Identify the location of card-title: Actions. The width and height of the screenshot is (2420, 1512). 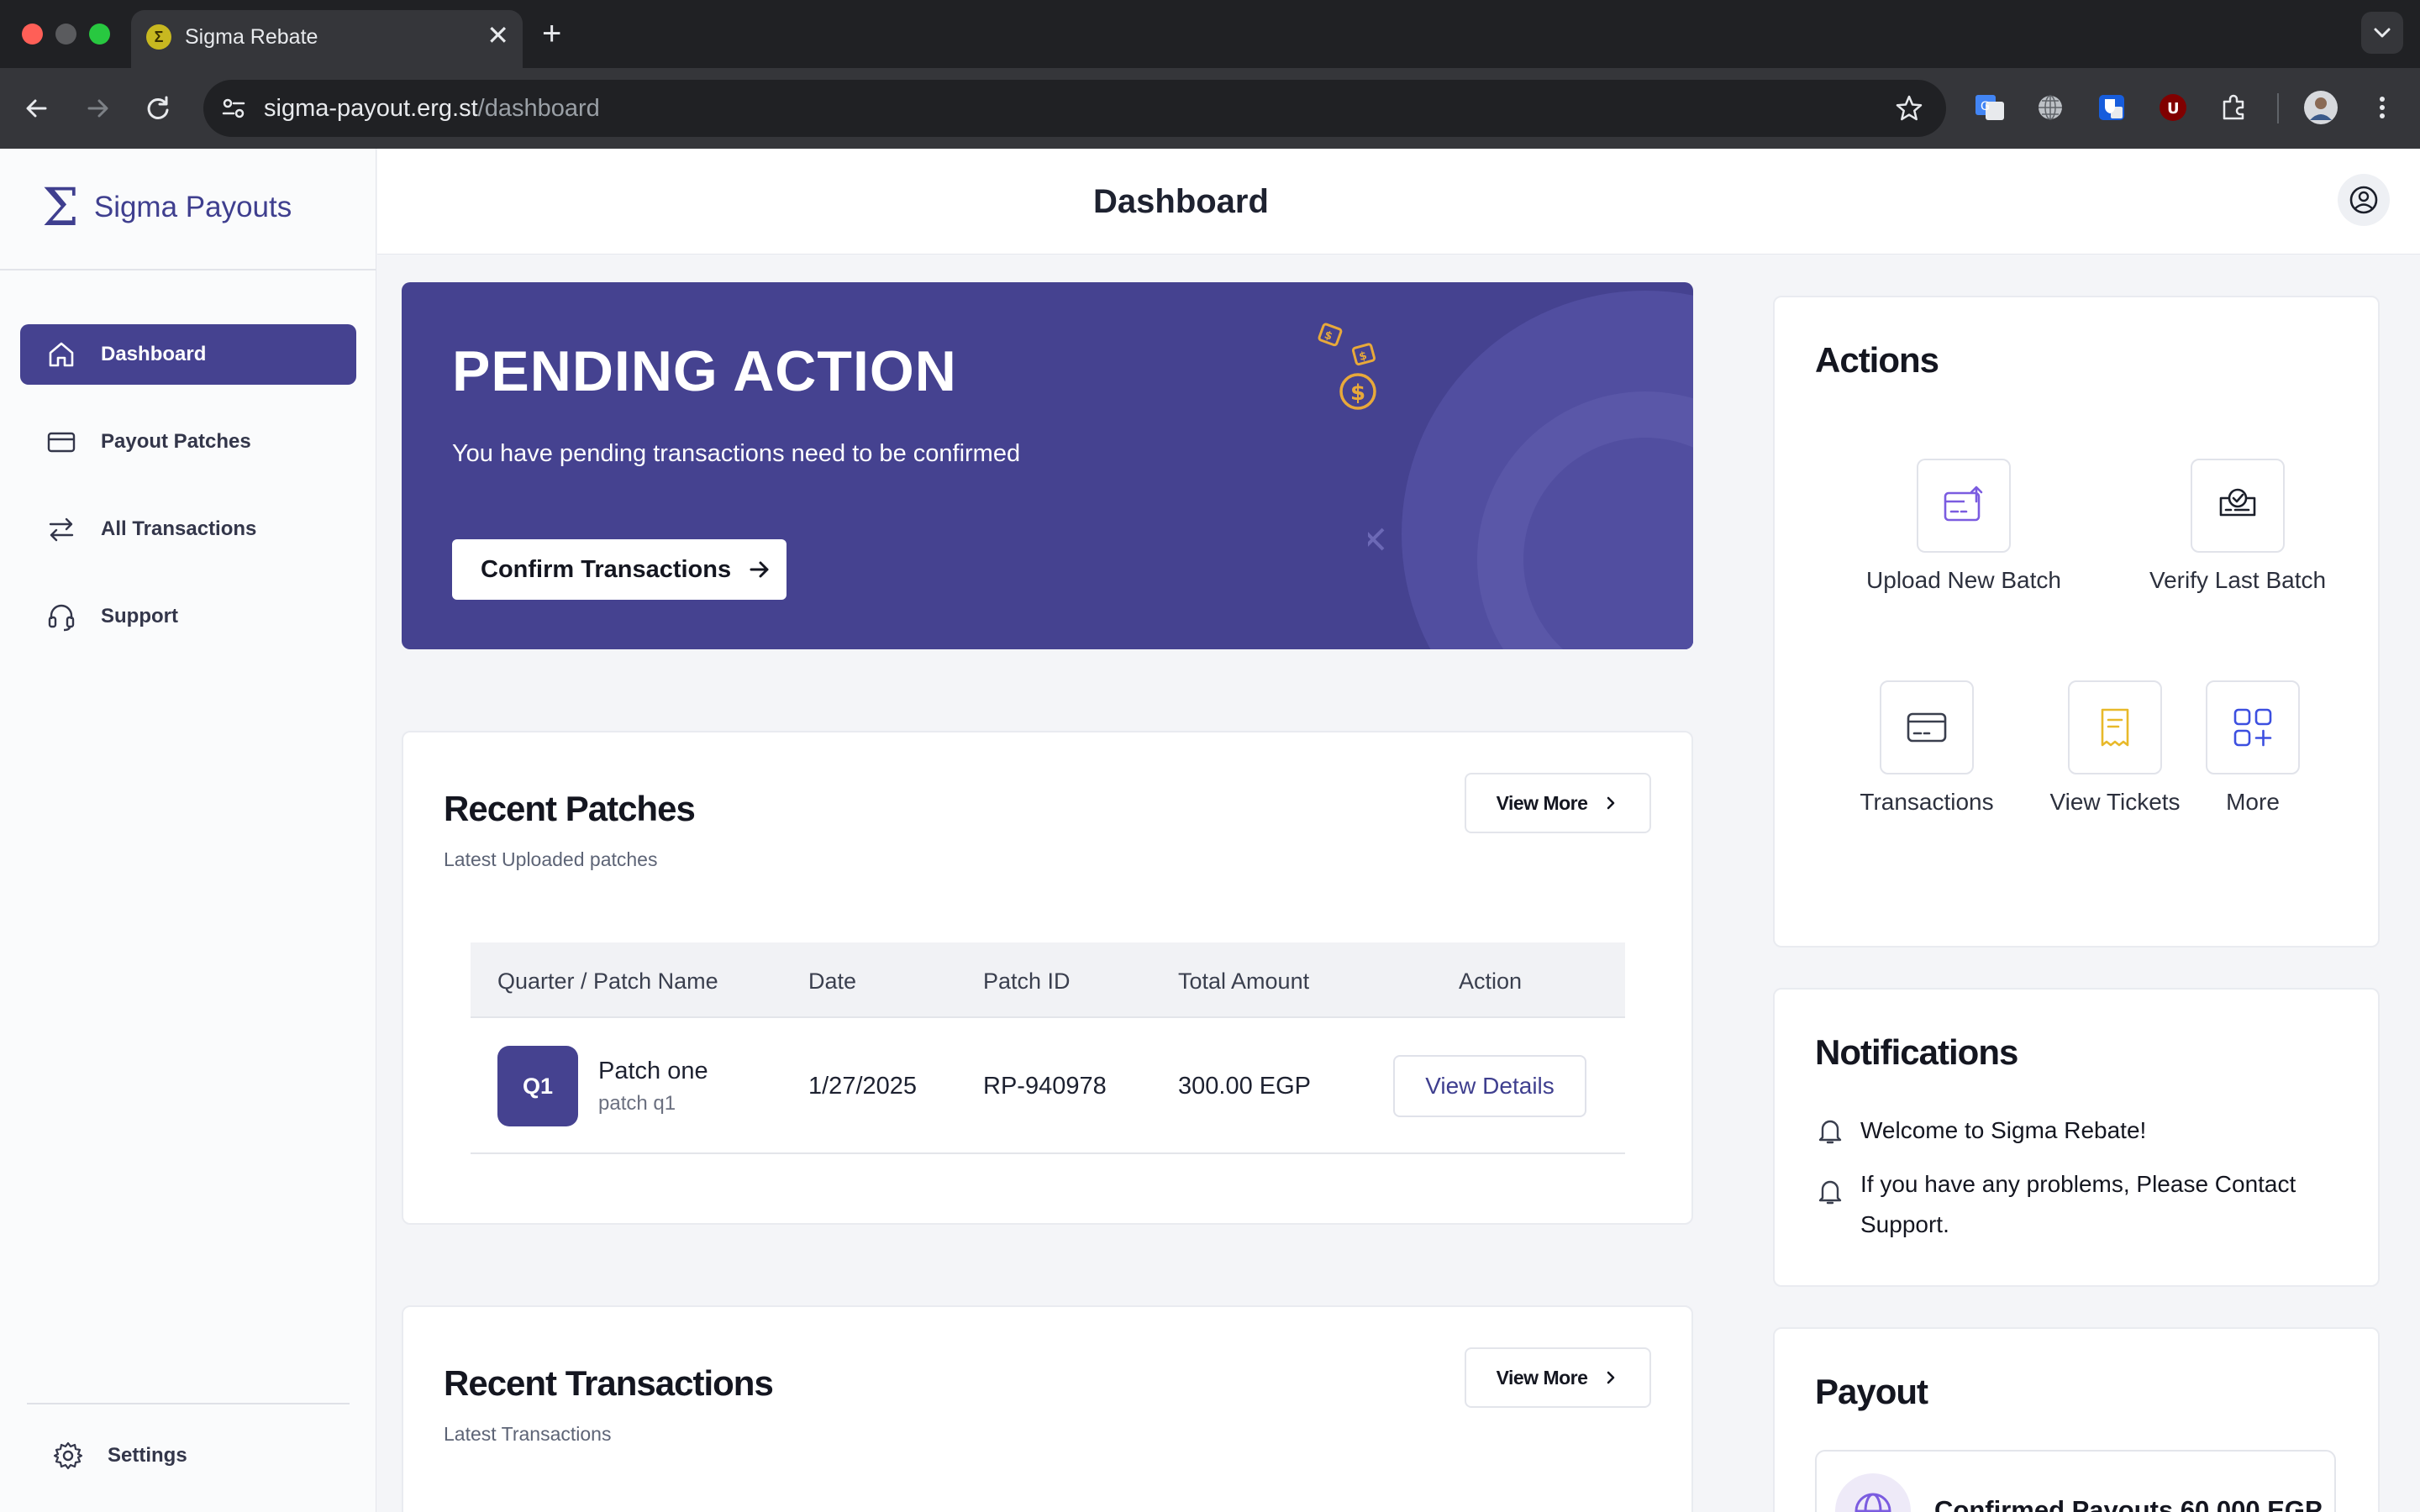
(1877, 360).